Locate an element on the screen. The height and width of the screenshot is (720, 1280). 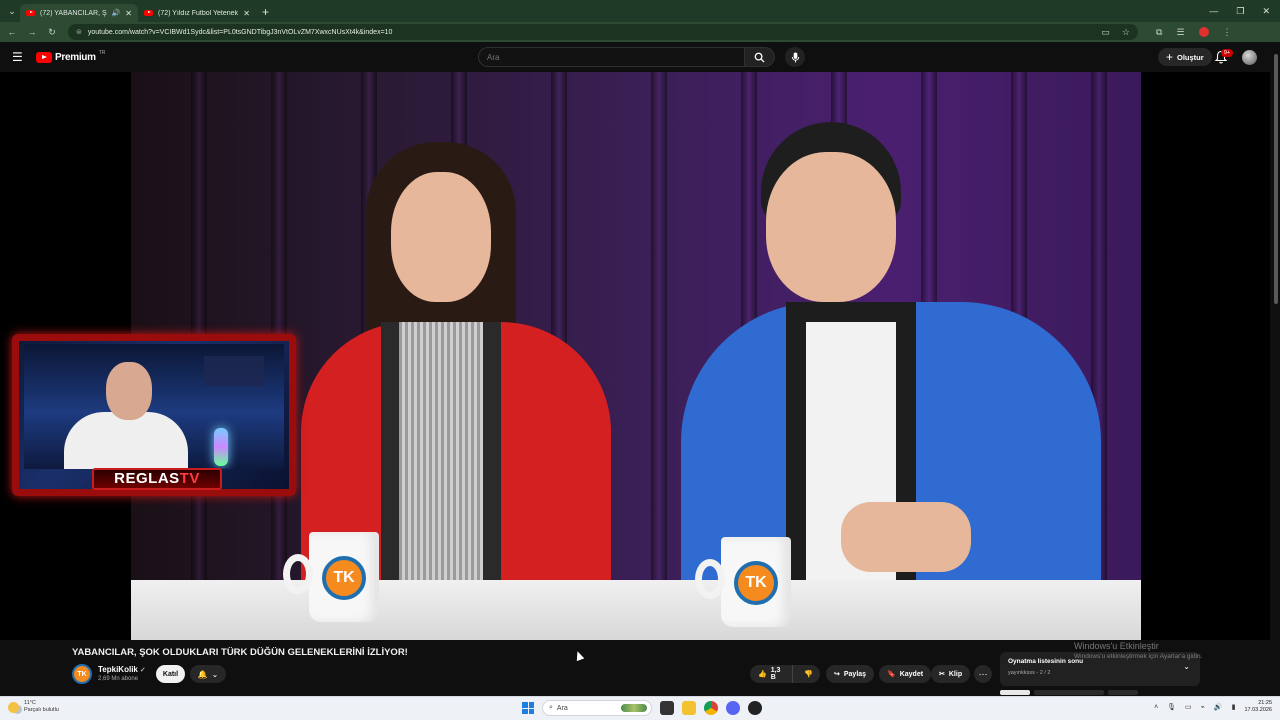
like-button: 👍 1,3 B is located at coordinates (772, 674).